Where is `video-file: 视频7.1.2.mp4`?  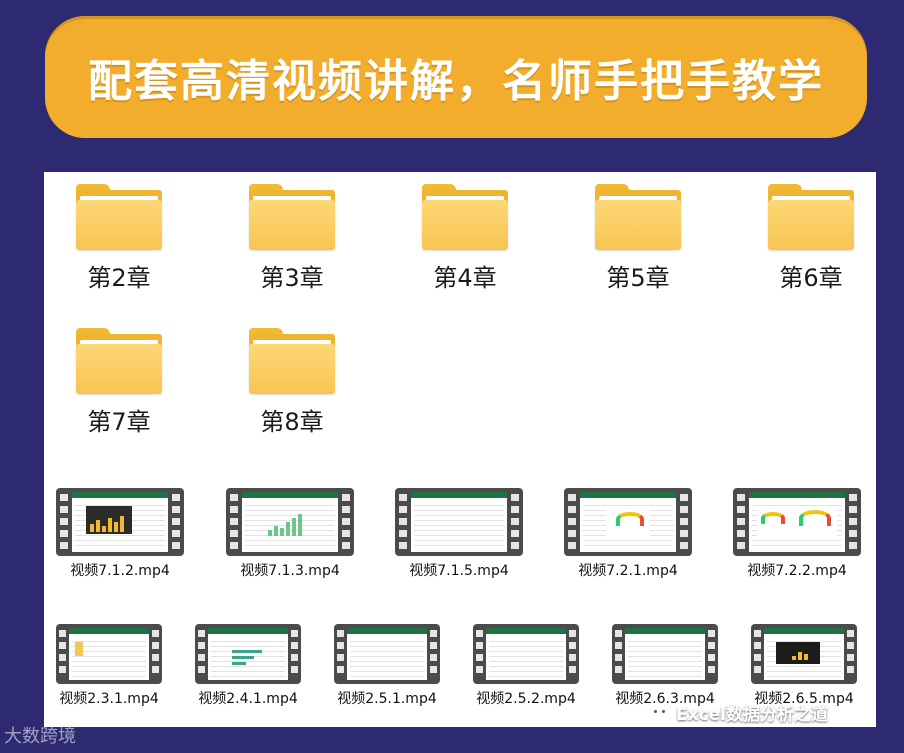
video-file: 视频7.1.2.mp4 is located at coordinates (120, 534).